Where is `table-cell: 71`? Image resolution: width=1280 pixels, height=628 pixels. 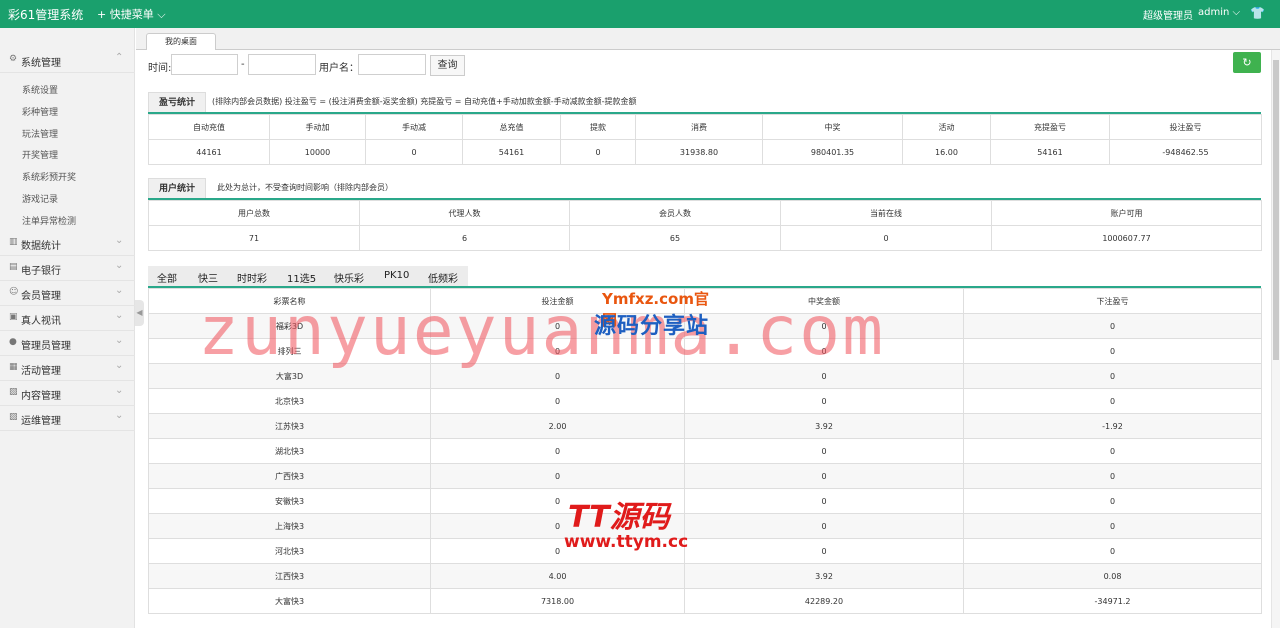
table-cell: 71 is located at coordinates (254, 238).